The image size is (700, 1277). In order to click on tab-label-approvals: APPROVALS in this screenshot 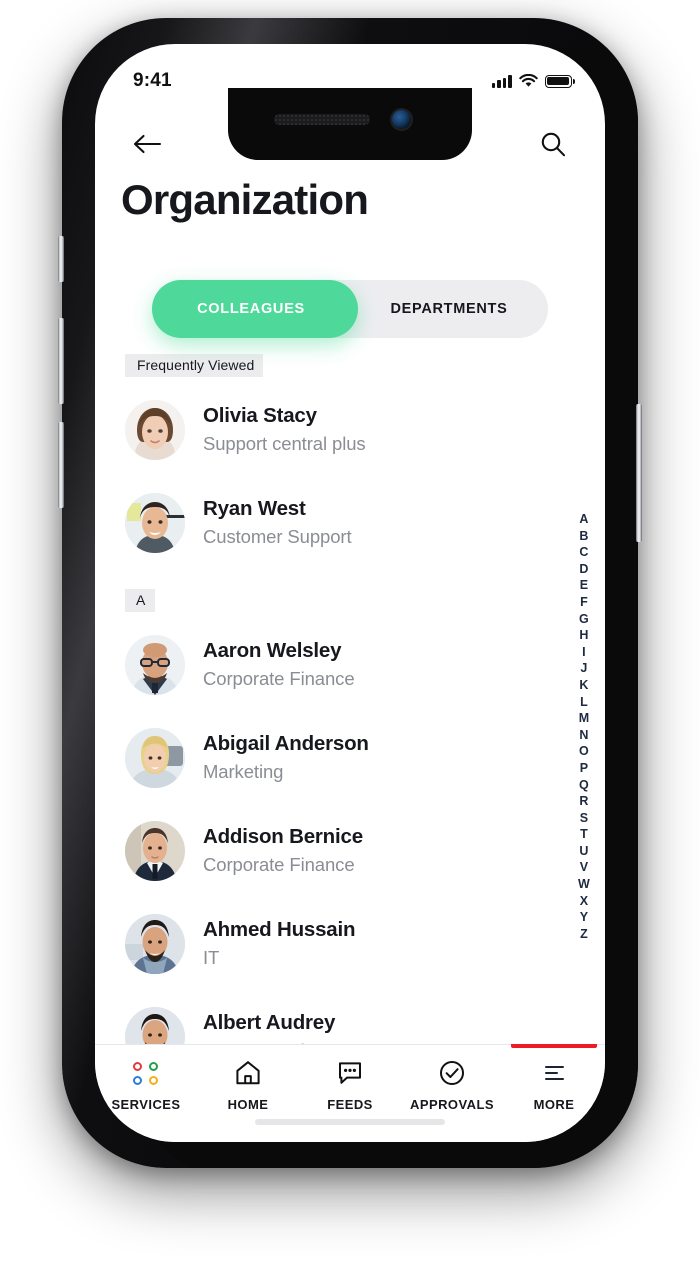, I will do `click(452, 1104)`.